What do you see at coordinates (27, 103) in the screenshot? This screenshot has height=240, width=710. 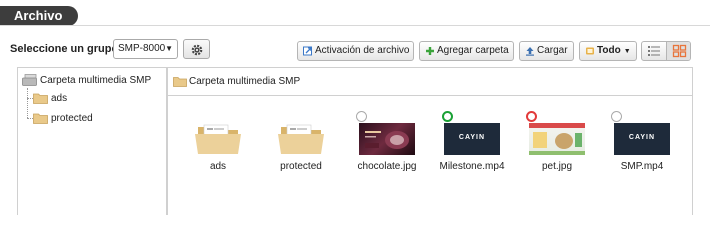 I see `tree-connector` at bounding box center [27, 103].